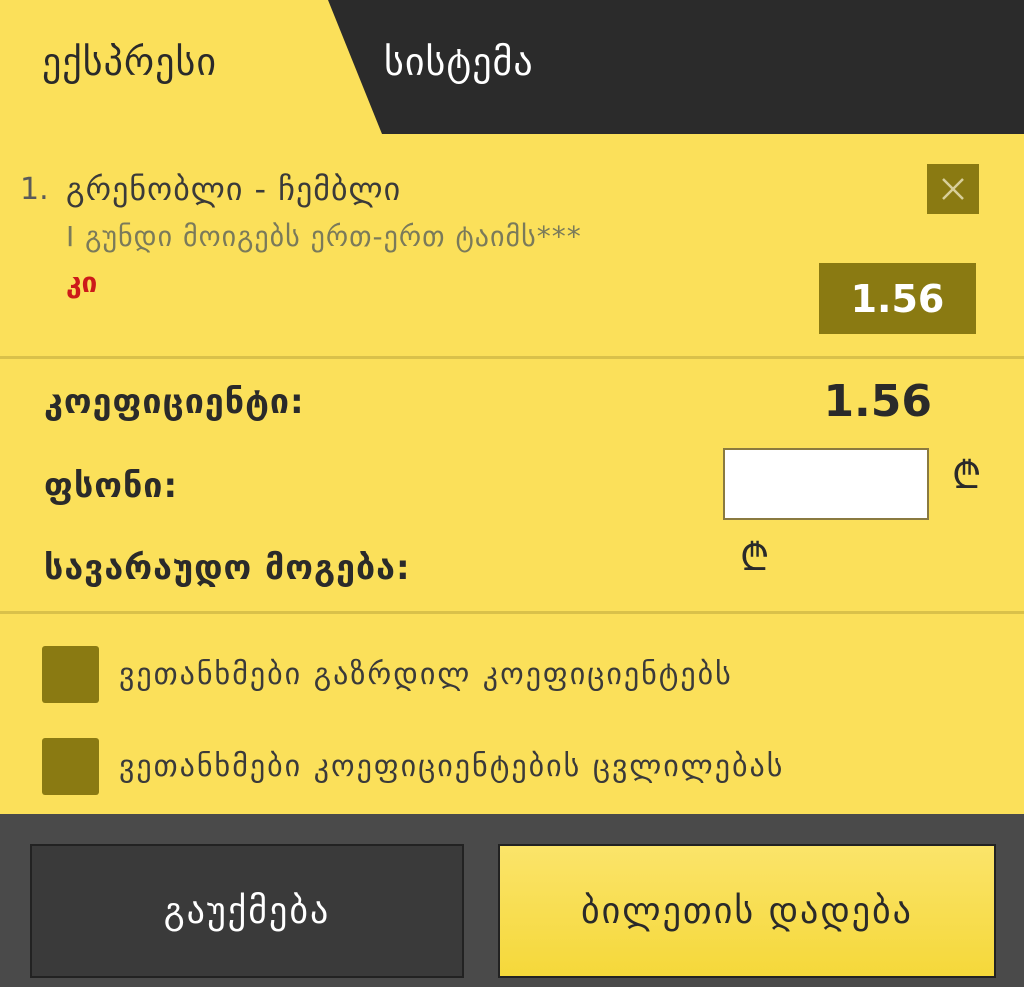 This screenshot has width=1024, height=987. Describe the element at coordinates (426, 674) in the screenshot. I see `agree-increased-odds-label: ვეთანხმები გაზრდილ კოეფიციენტებს` at that location.